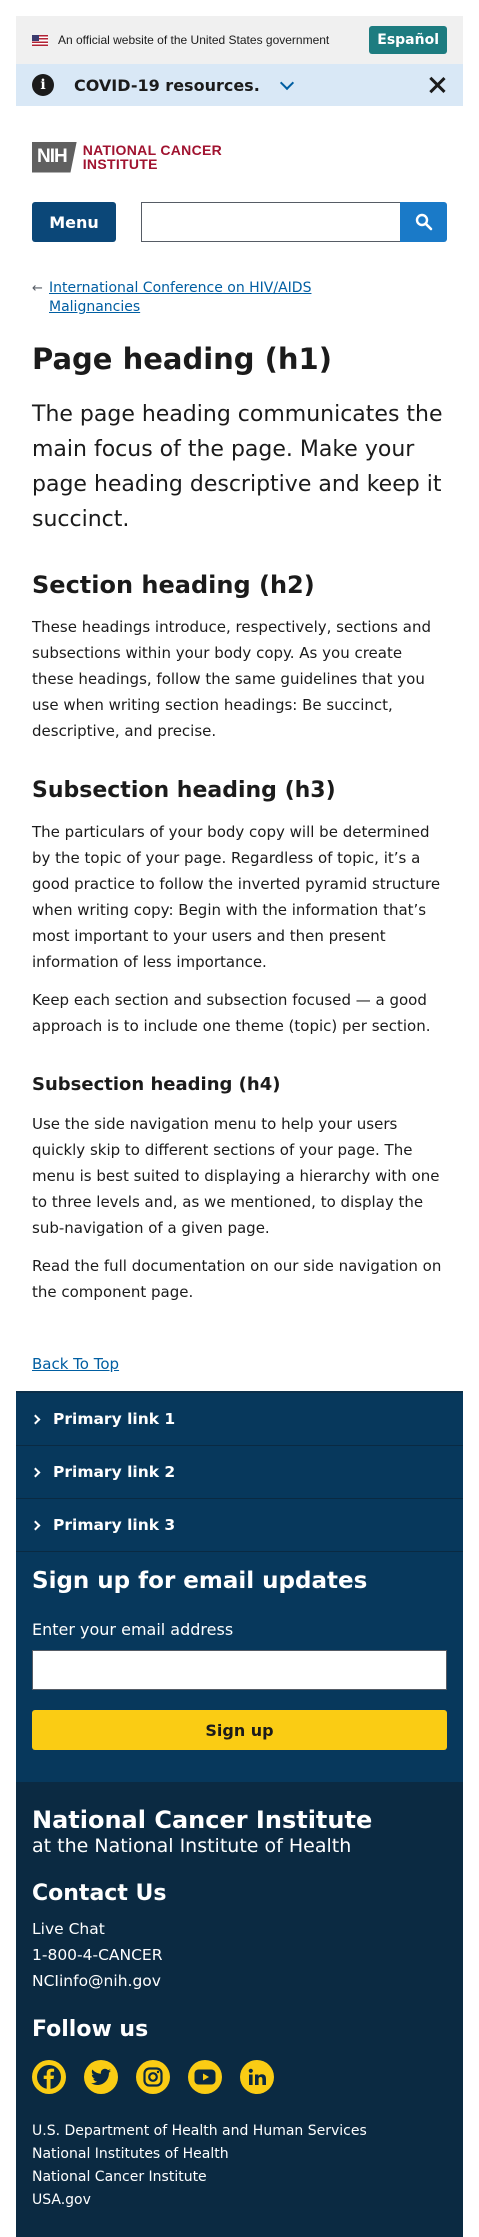 The image size is (479, 2237). Describe the element at coordinates (156, 1084) in the screenshot. I see `subsection-heading-h4: Subsection heading (h4)` at that location.